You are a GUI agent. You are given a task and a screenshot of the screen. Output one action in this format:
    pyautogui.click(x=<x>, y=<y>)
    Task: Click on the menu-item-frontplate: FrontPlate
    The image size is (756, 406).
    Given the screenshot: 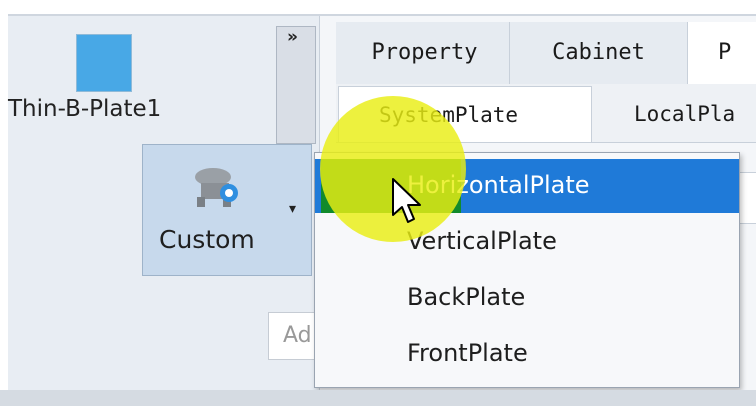 What is the action you would take?
    pyautogui.click(x=527, y=354)
    